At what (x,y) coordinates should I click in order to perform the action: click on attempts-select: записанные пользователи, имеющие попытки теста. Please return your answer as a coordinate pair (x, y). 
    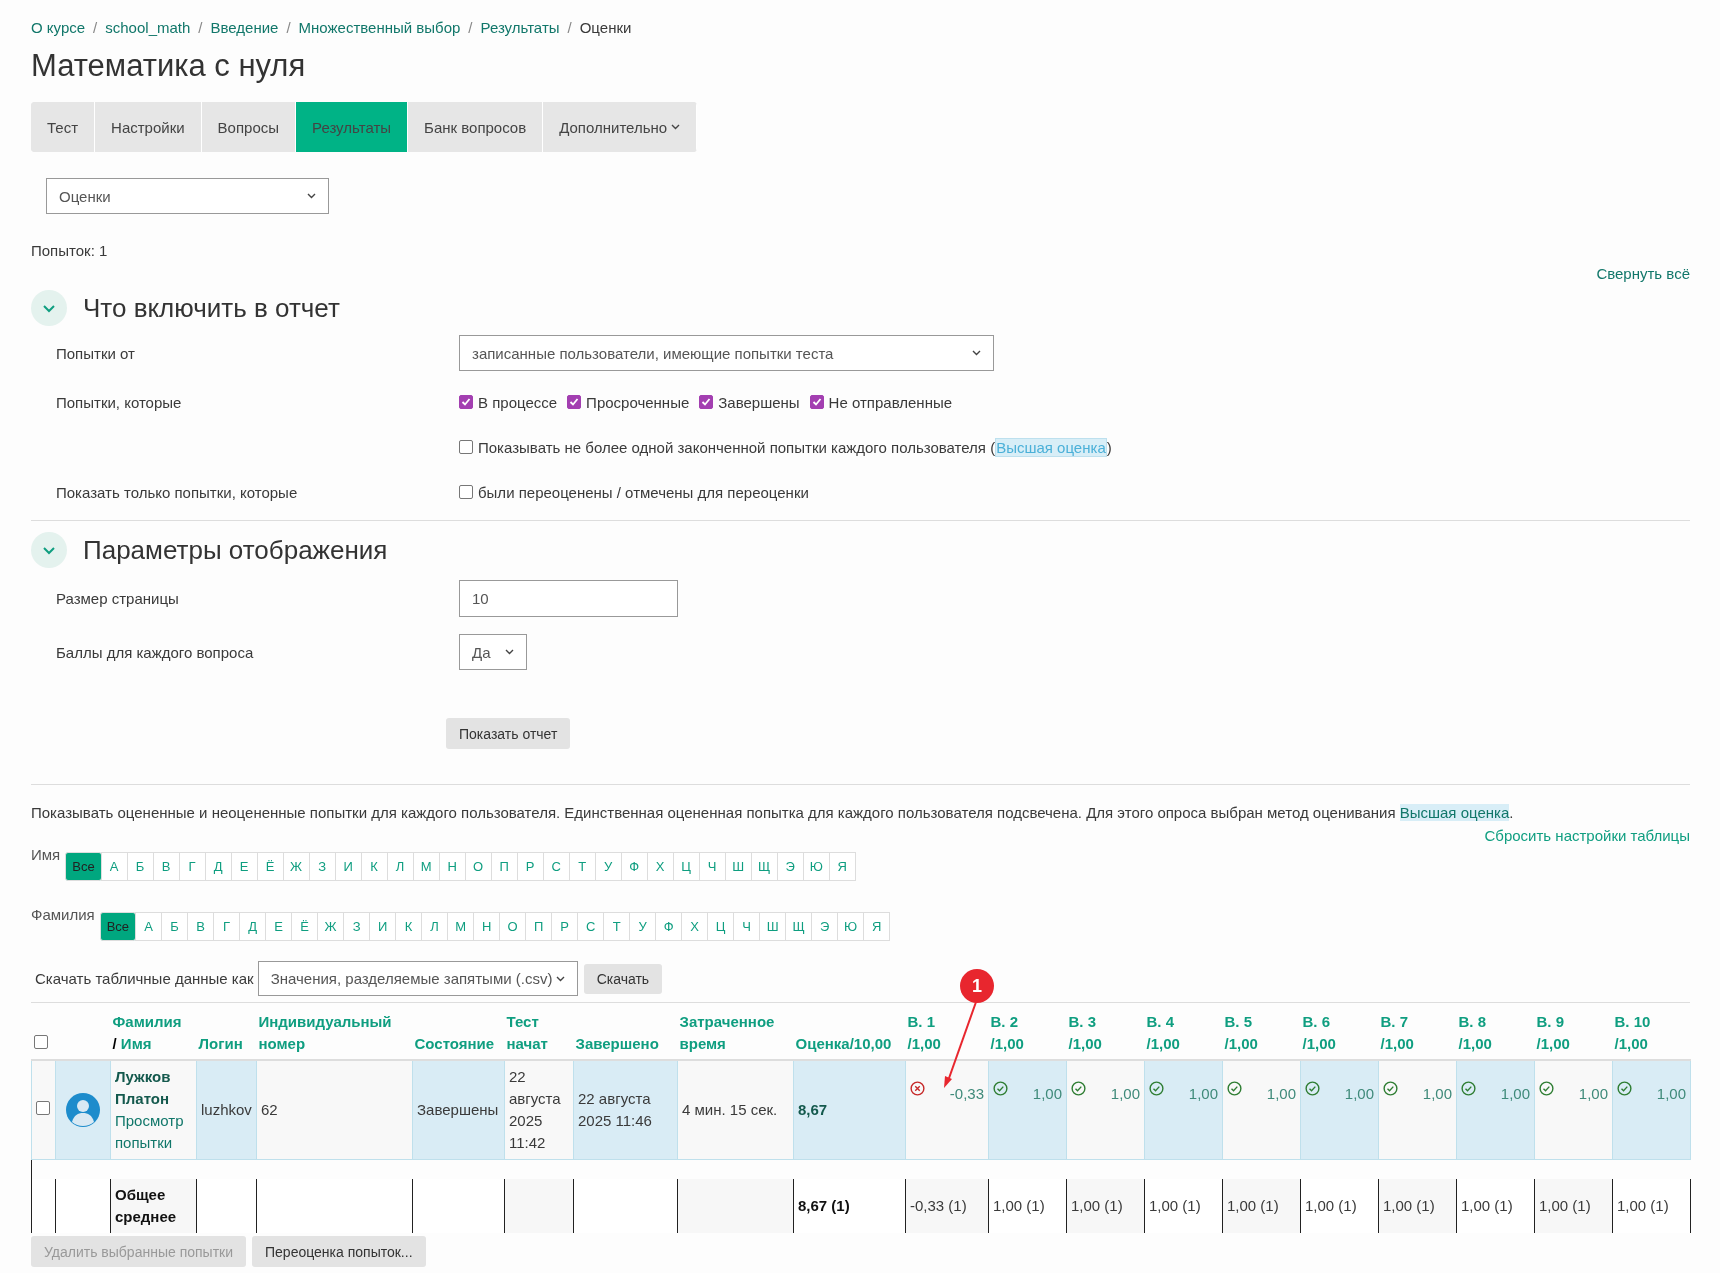
    Looking at the image, I should click on (726, 353).